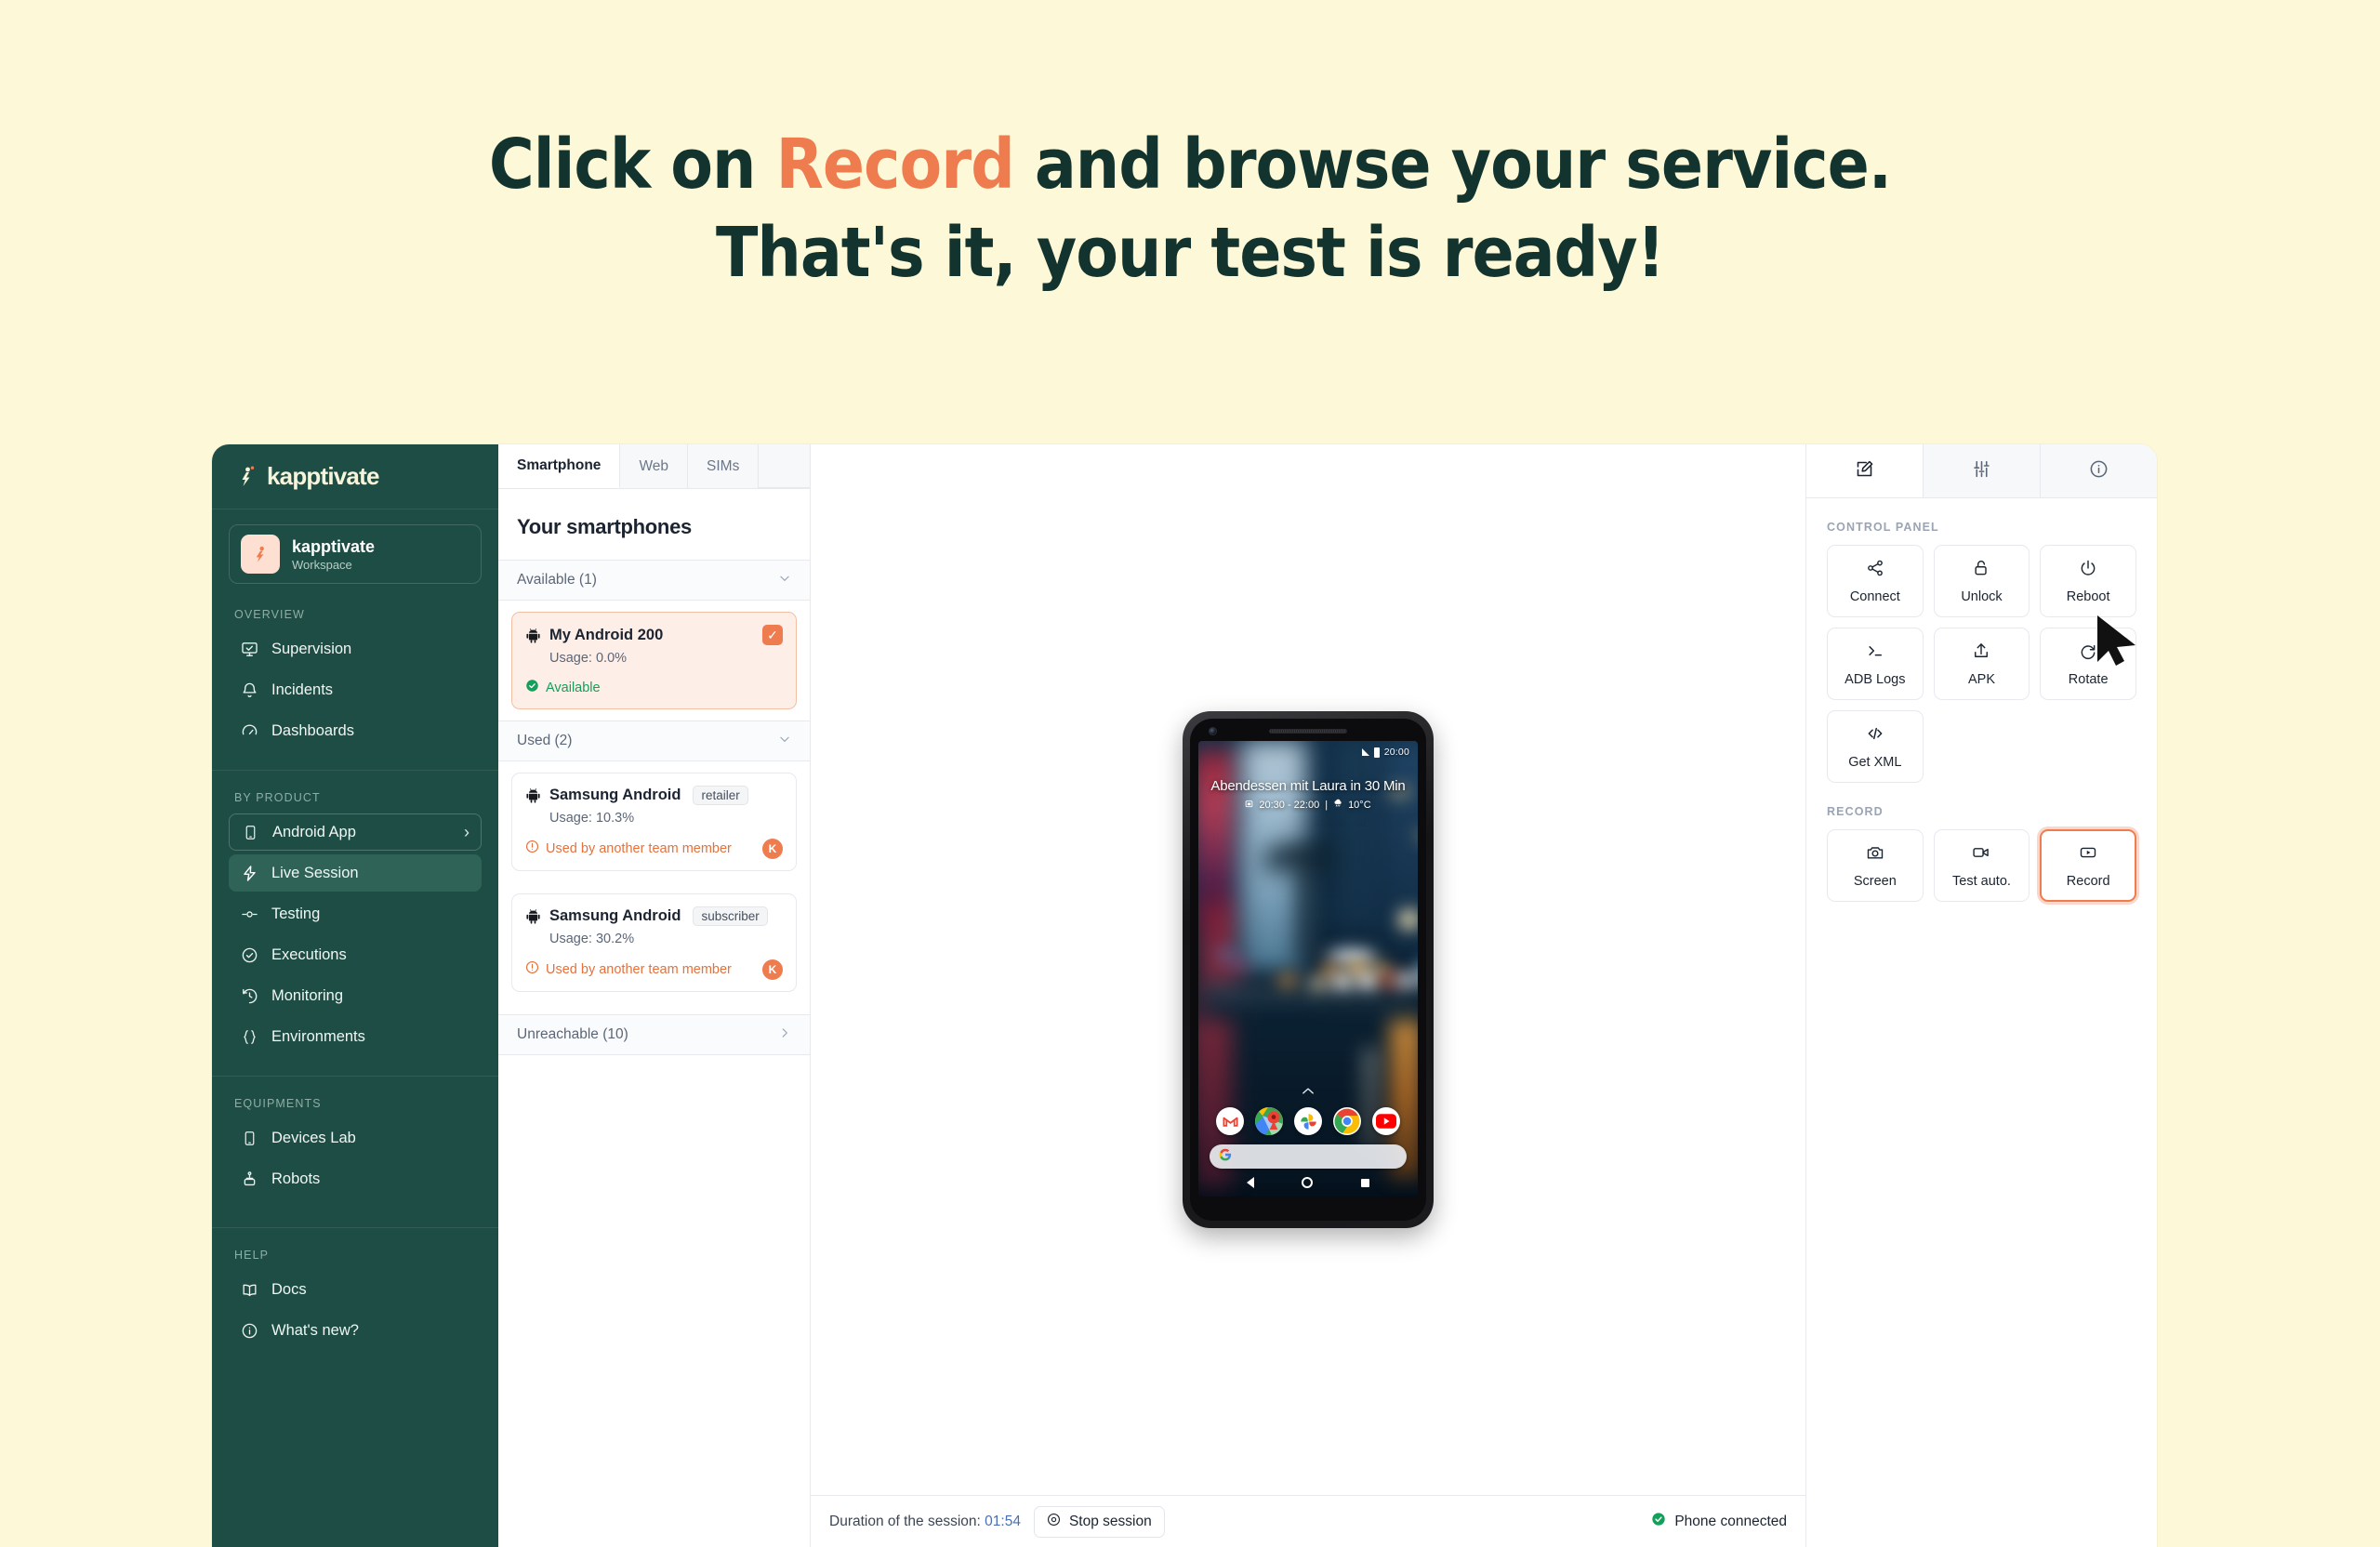  I want to click on device-tag: subscriber, so click(730, 916).